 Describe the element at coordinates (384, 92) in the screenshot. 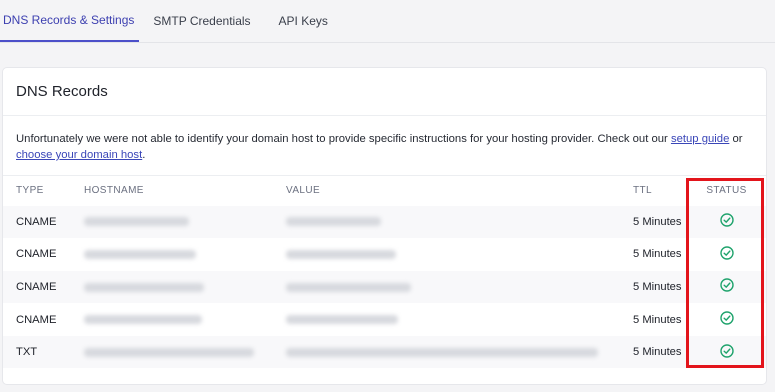

I see `card-title: DNS Records` at that location.